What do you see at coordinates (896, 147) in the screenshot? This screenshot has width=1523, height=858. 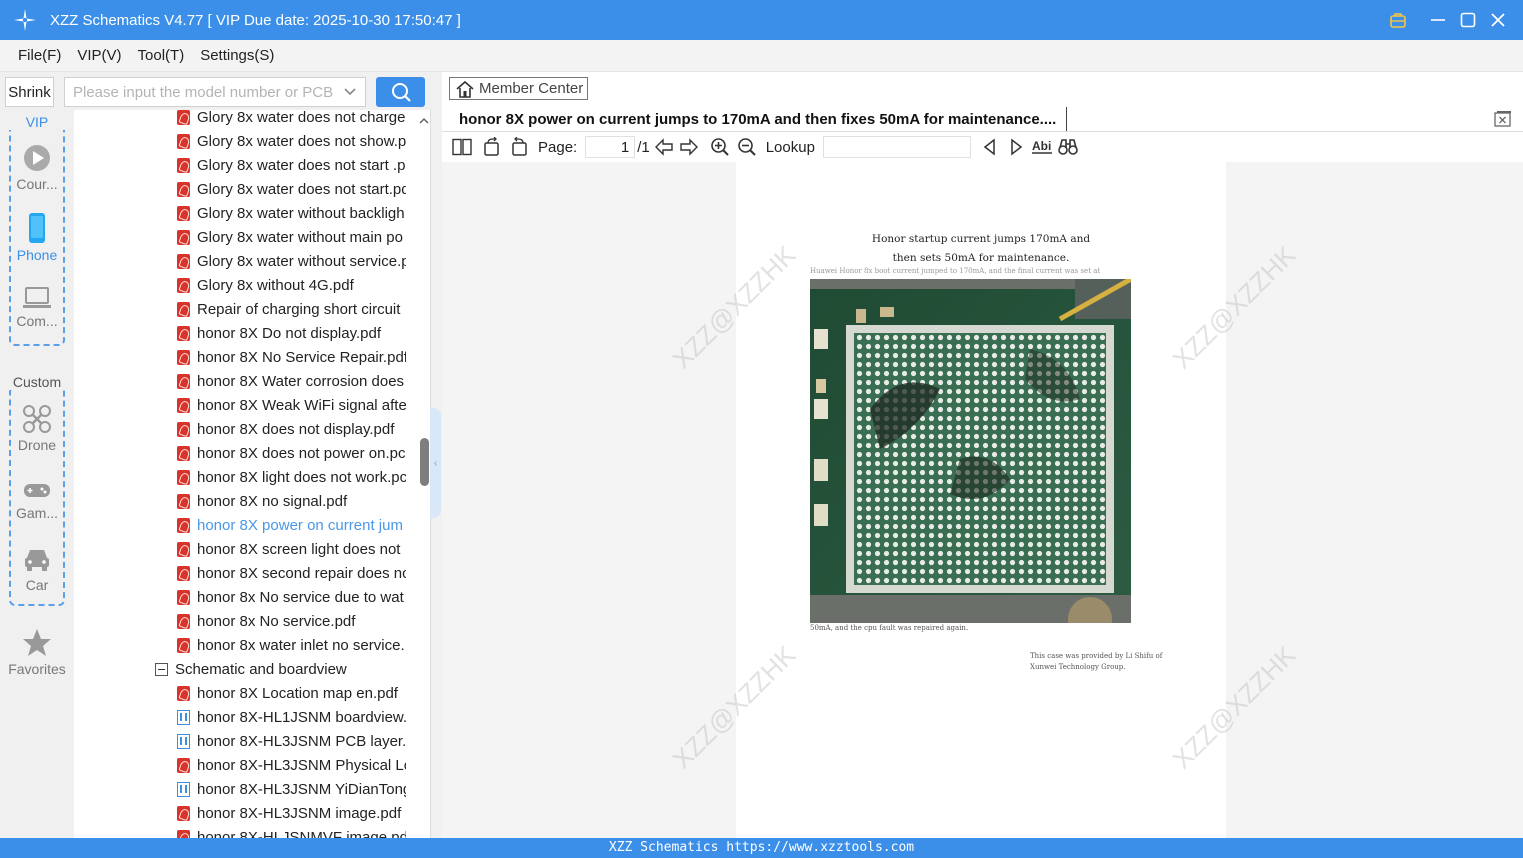 I see `lookup-input` at bounding box center [896, 147].